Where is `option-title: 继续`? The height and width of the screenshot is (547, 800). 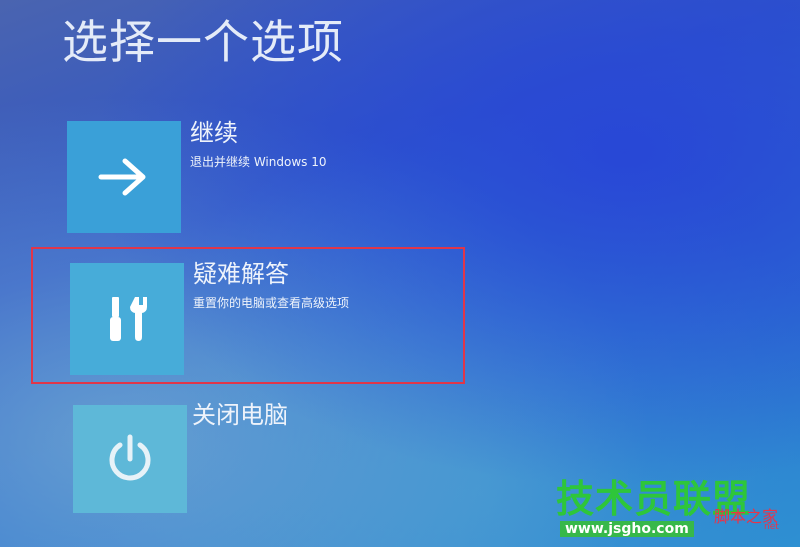
option-title: 继续 is located at coordinates (214, 133).